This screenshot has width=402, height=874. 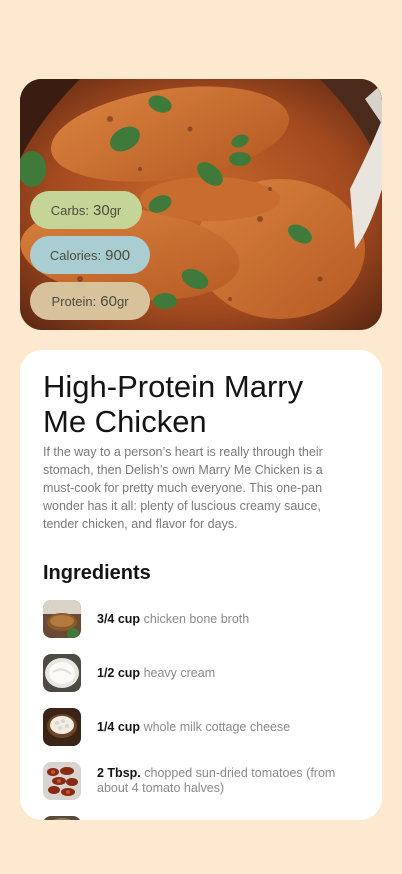 I want to click on ingredient-amount: 1/4 cup, so click(x=119, y=726).